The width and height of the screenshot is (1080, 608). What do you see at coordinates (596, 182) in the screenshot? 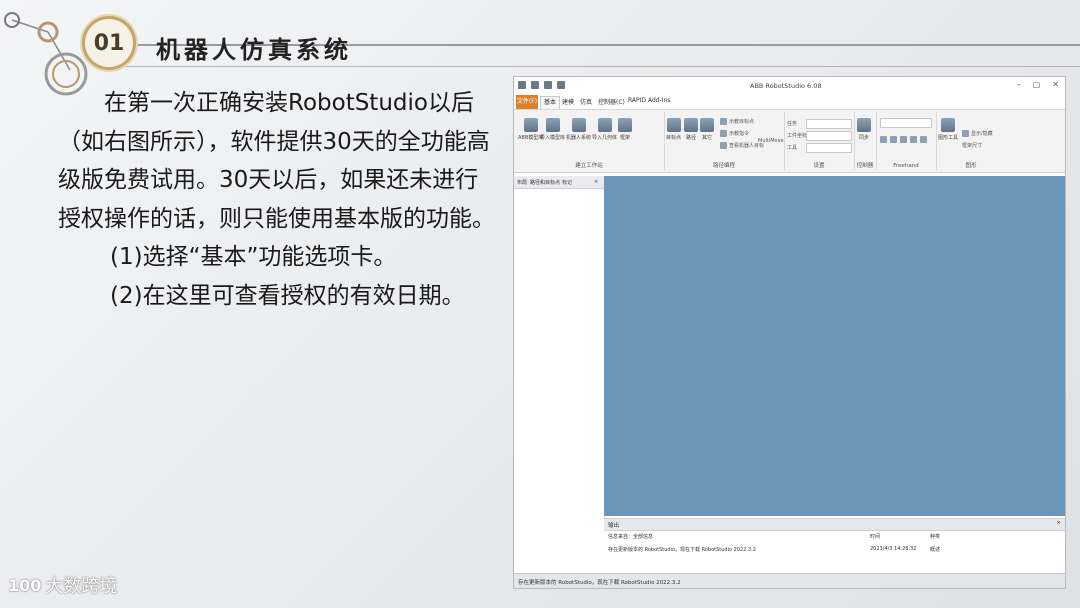
I see `panel-close-icon: ×` at bounding box center [596, 182].